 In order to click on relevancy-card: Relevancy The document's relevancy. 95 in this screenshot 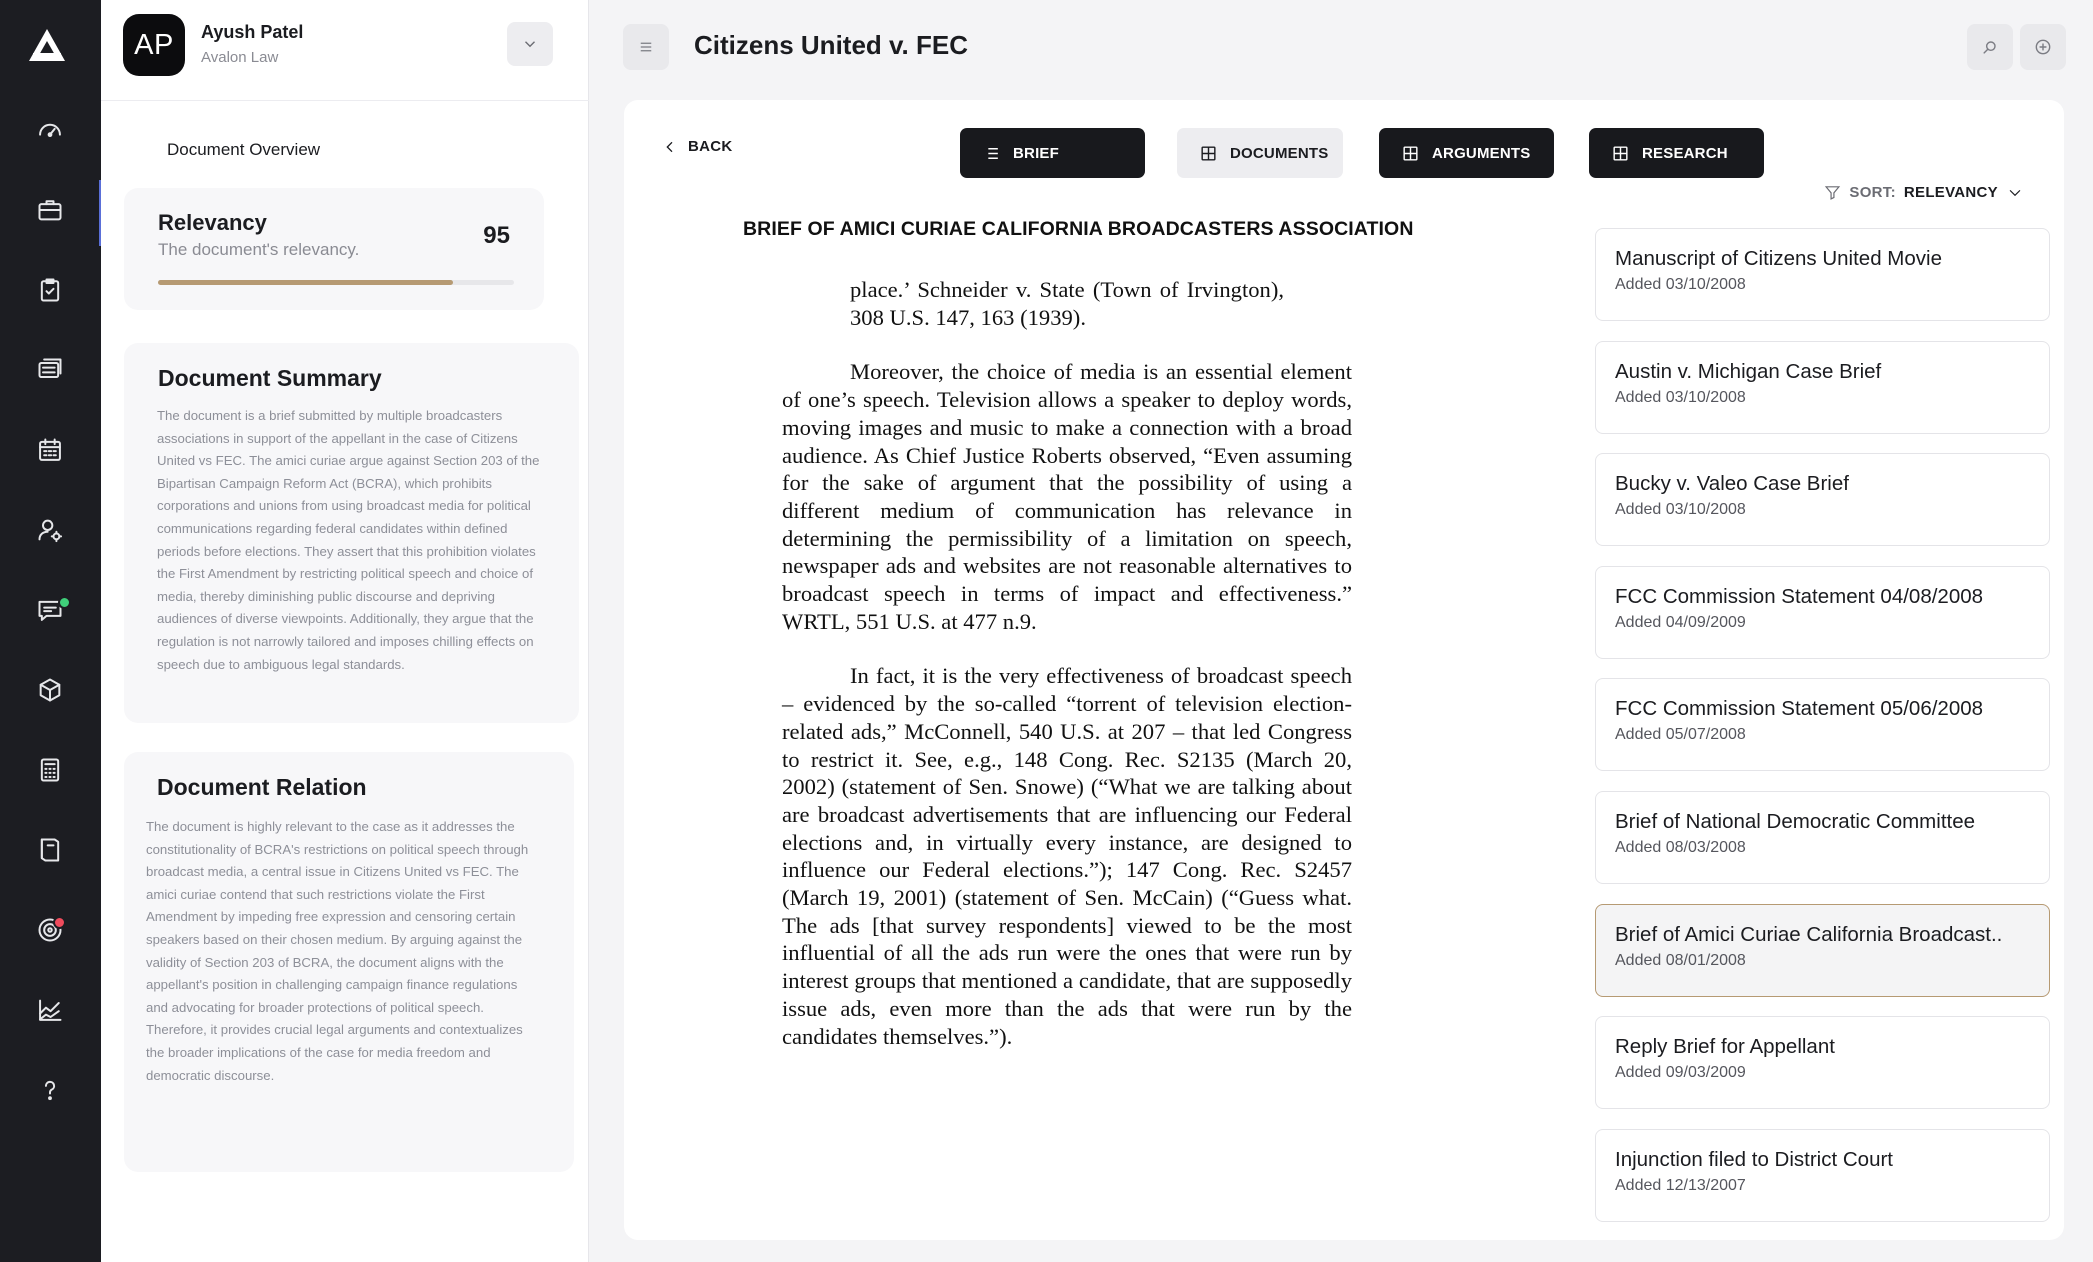, I will do `click(334, 249)`.